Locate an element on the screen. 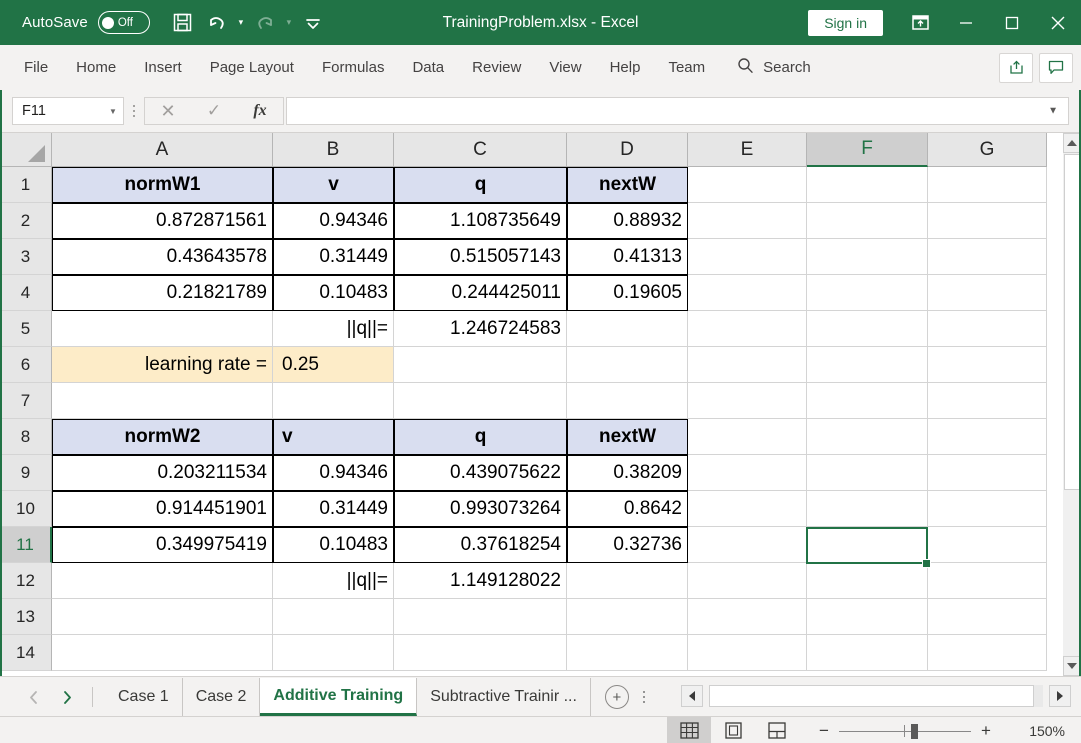  row-header-2: 2 is located at coordinates (26, 221).